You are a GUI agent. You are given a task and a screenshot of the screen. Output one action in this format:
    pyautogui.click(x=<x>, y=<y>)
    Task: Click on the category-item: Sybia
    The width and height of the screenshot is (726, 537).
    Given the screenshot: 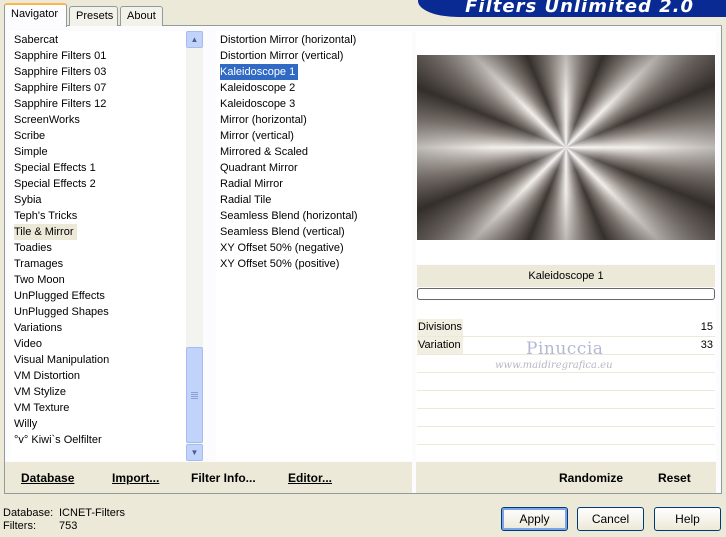 What is the action you would take?
    pyautogui.click(x=98, y=200)
    